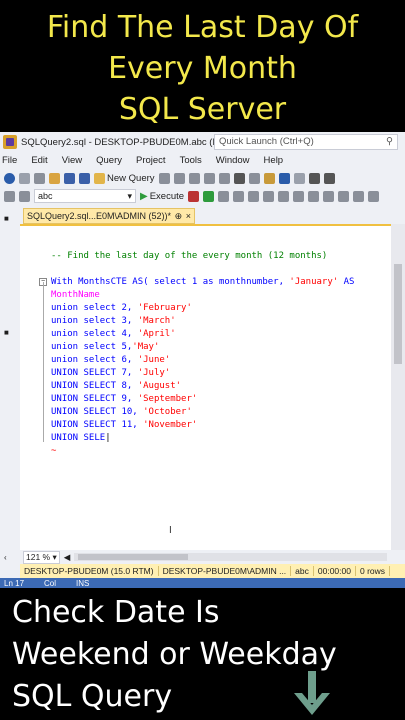 This screenshot has height=720, width=405. I want to click on footer-line-3: SQL Query, so click(92, 696).